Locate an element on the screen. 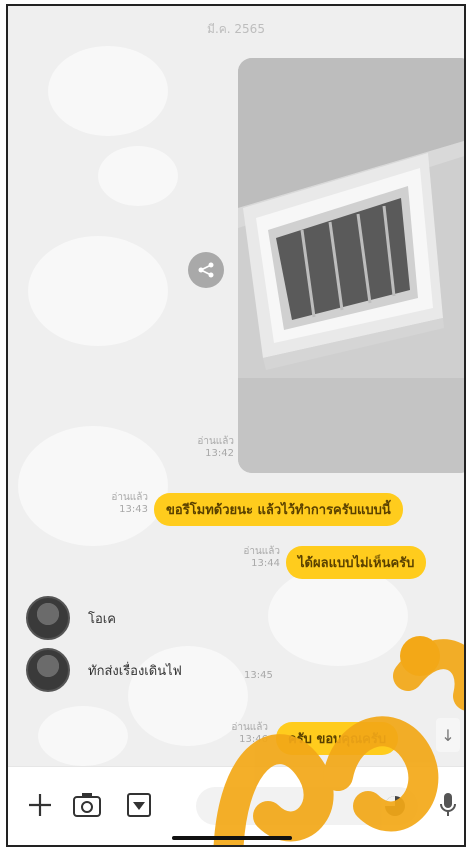 The image size is (472, 851). incoming-message-row: โอเค is located at coordinates (71, 618).